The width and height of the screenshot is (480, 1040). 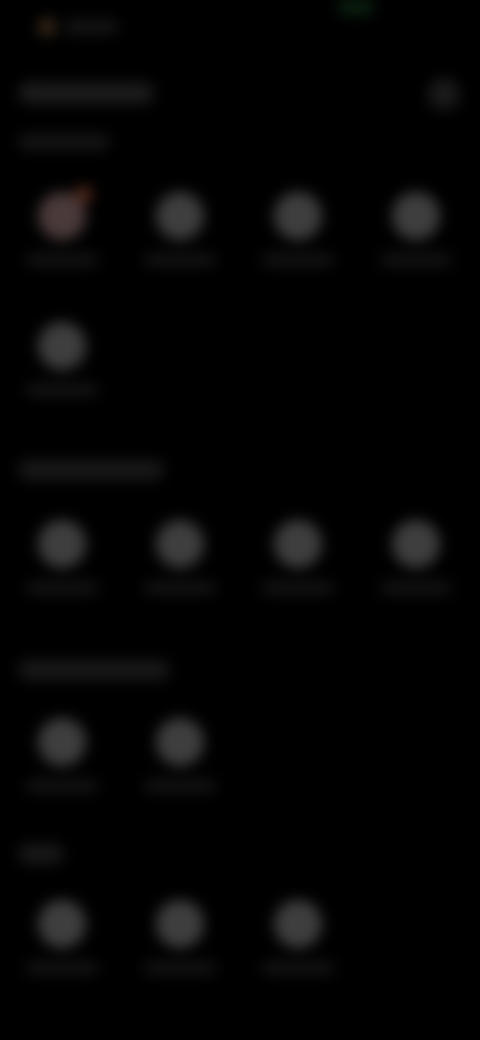 What do you see at coordinates (444, 94) in the screenshot?
I see `more-options-icon` at bounding box center [444, 94].